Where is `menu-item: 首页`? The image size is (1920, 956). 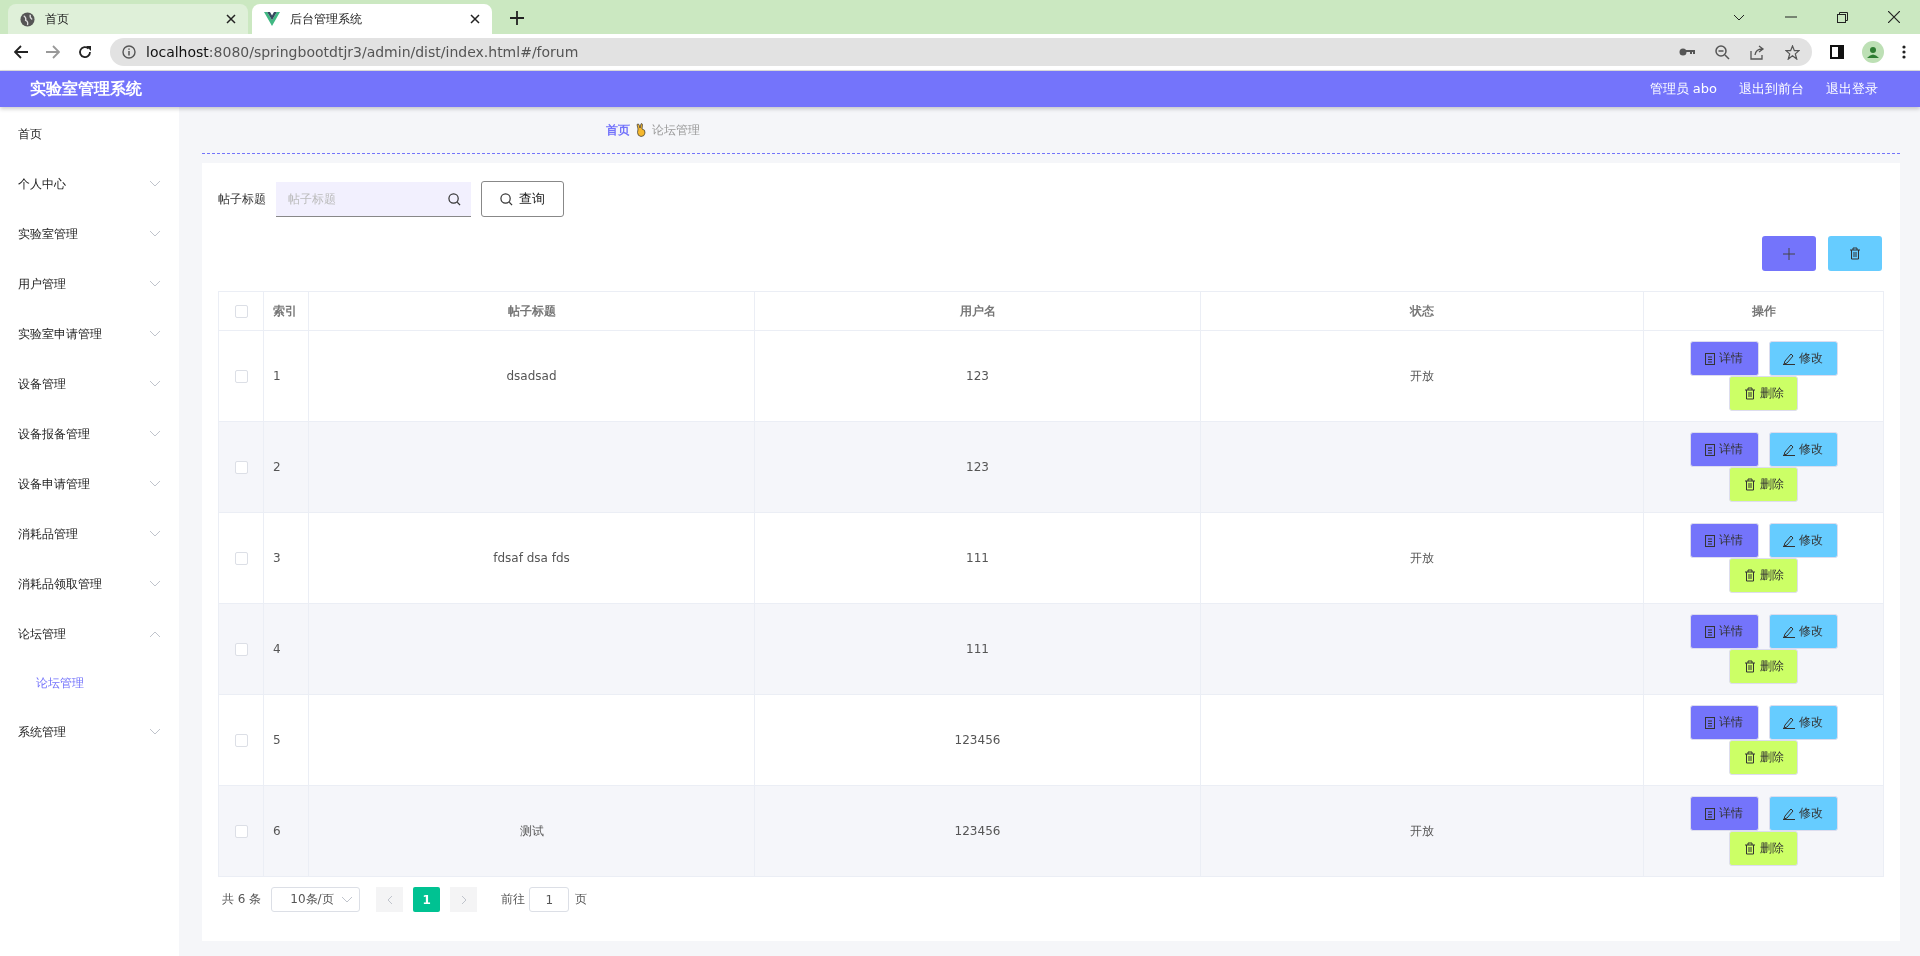
menu-item: 首页 is located at coordinates (89, 134).